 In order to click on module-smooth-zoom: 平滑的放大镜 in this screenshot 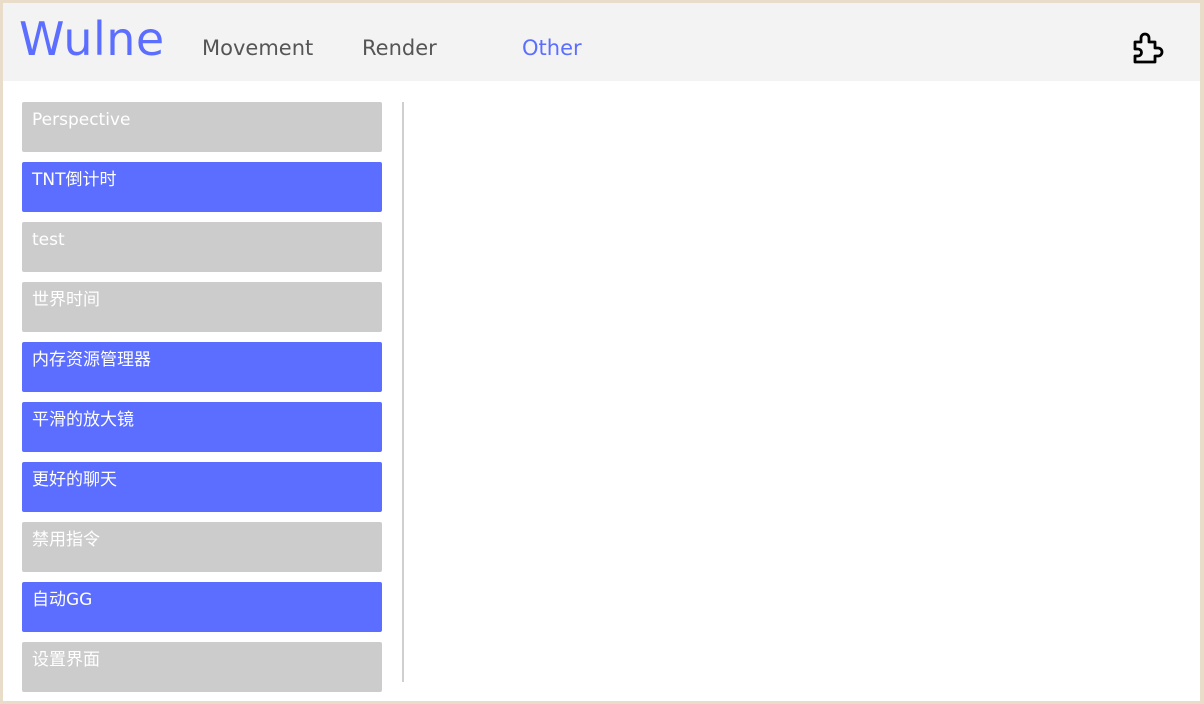, I will do `click(202, 427)`.